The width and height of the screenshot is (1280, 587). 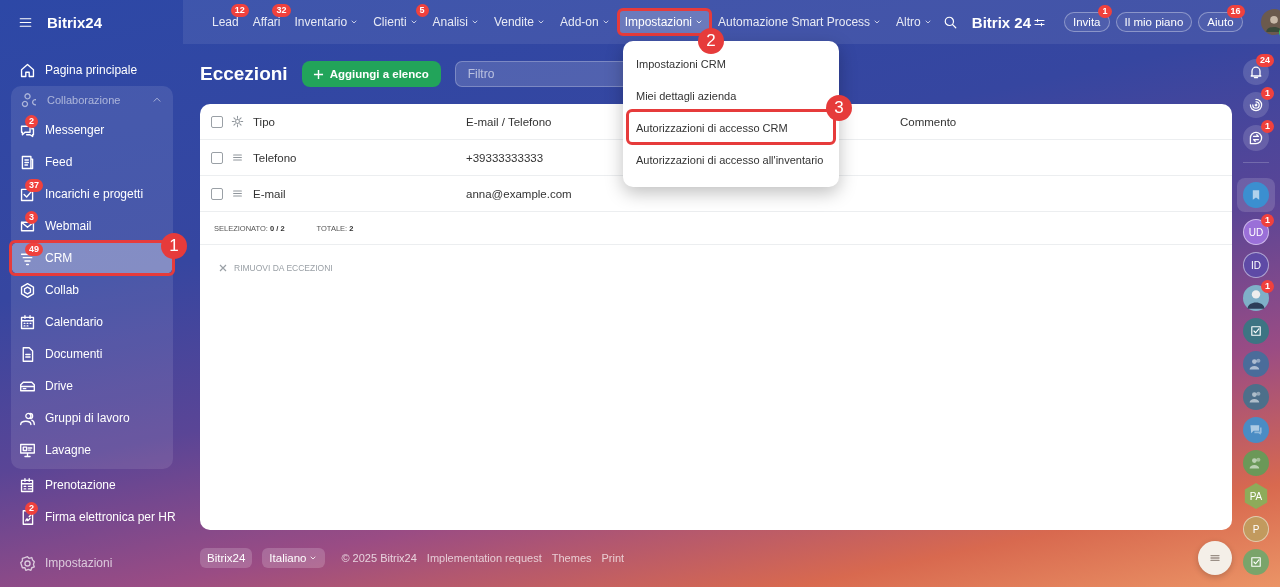 What do you see at coordinates (1256, 298) in the screenshot?
I see `contact-avatar` at bounding box center [1256, 298].